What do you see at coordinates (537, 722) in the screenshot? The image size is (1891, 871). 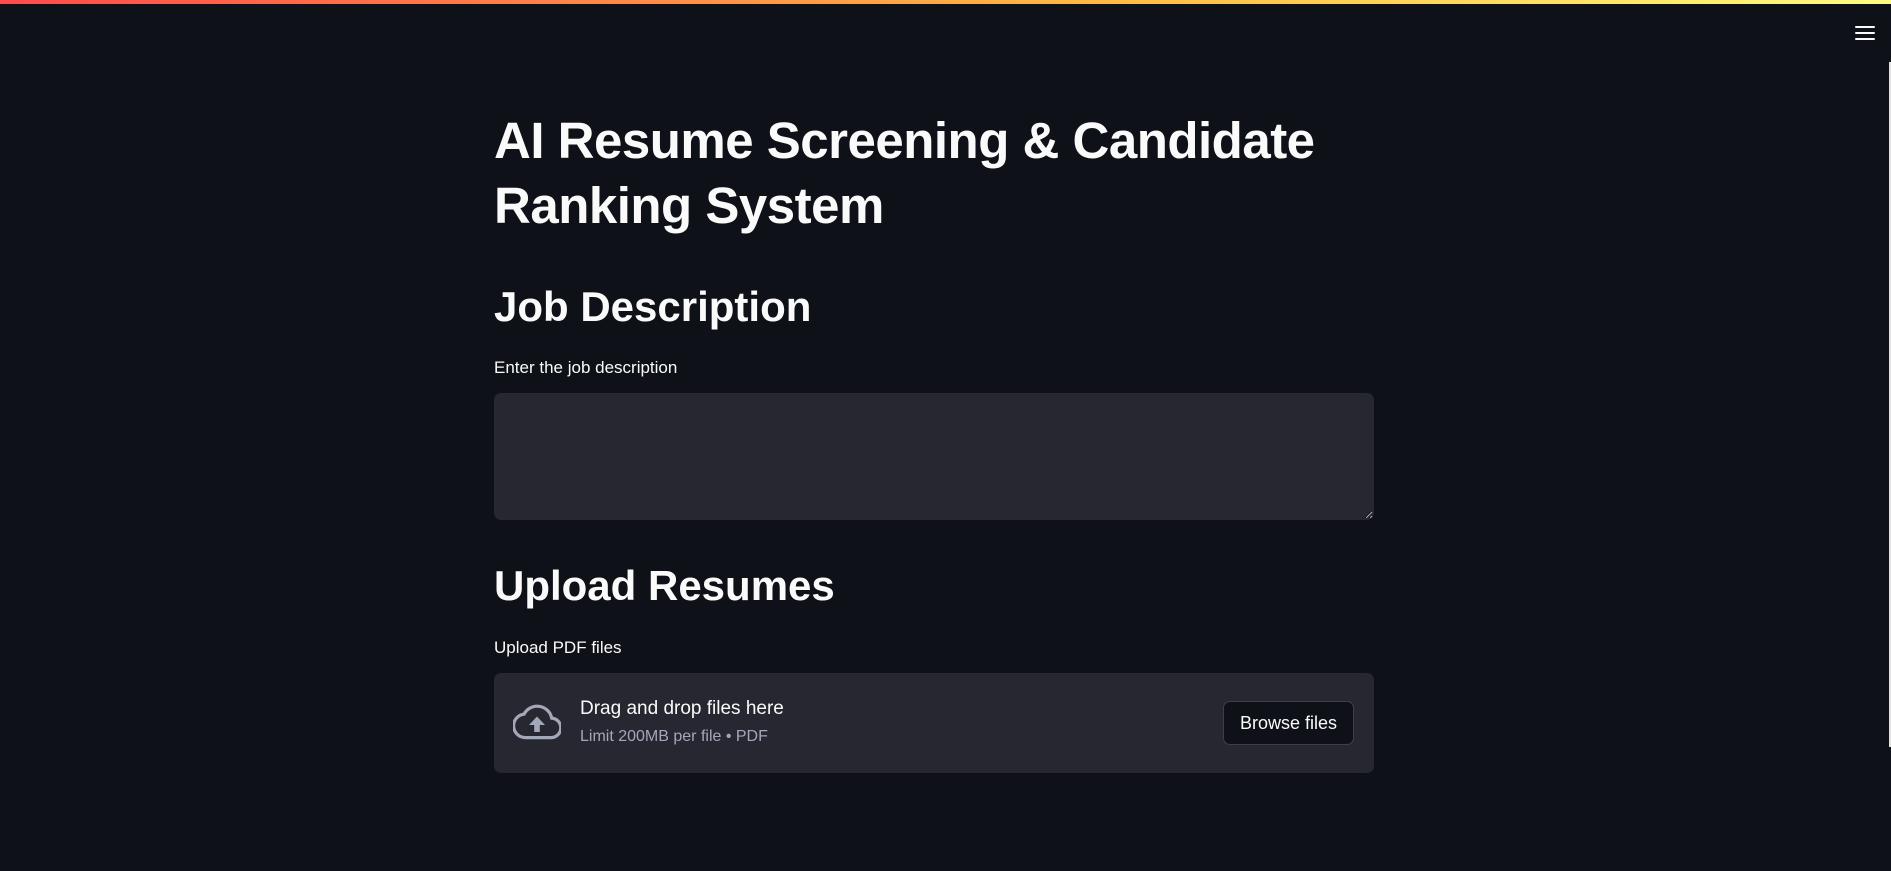 I see `cloud-upload-icon` at bounding box center [537, 722].